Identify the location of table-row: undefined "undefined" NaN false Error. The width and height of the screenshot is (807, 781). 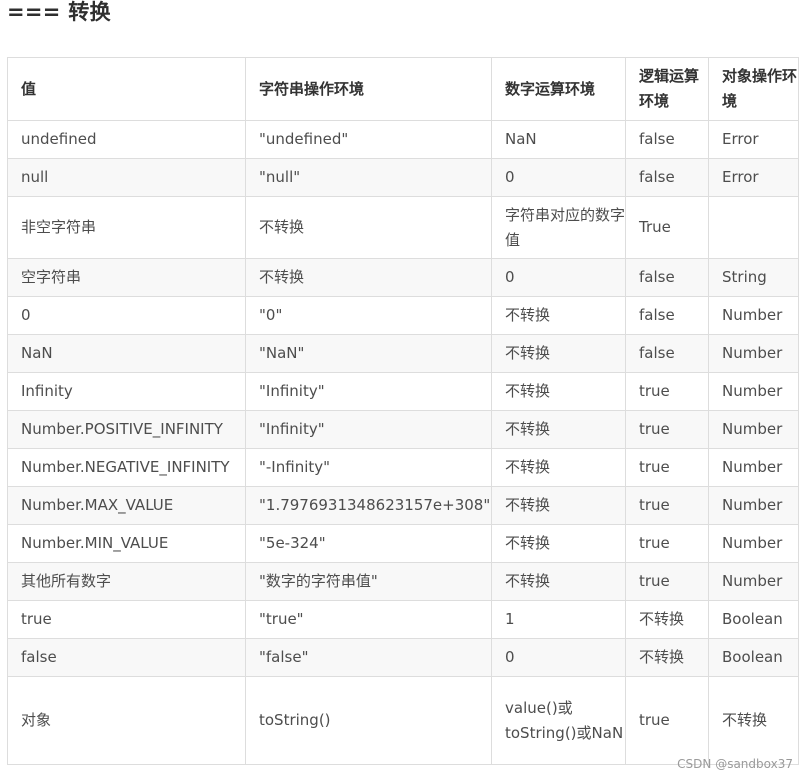
(403, 139).